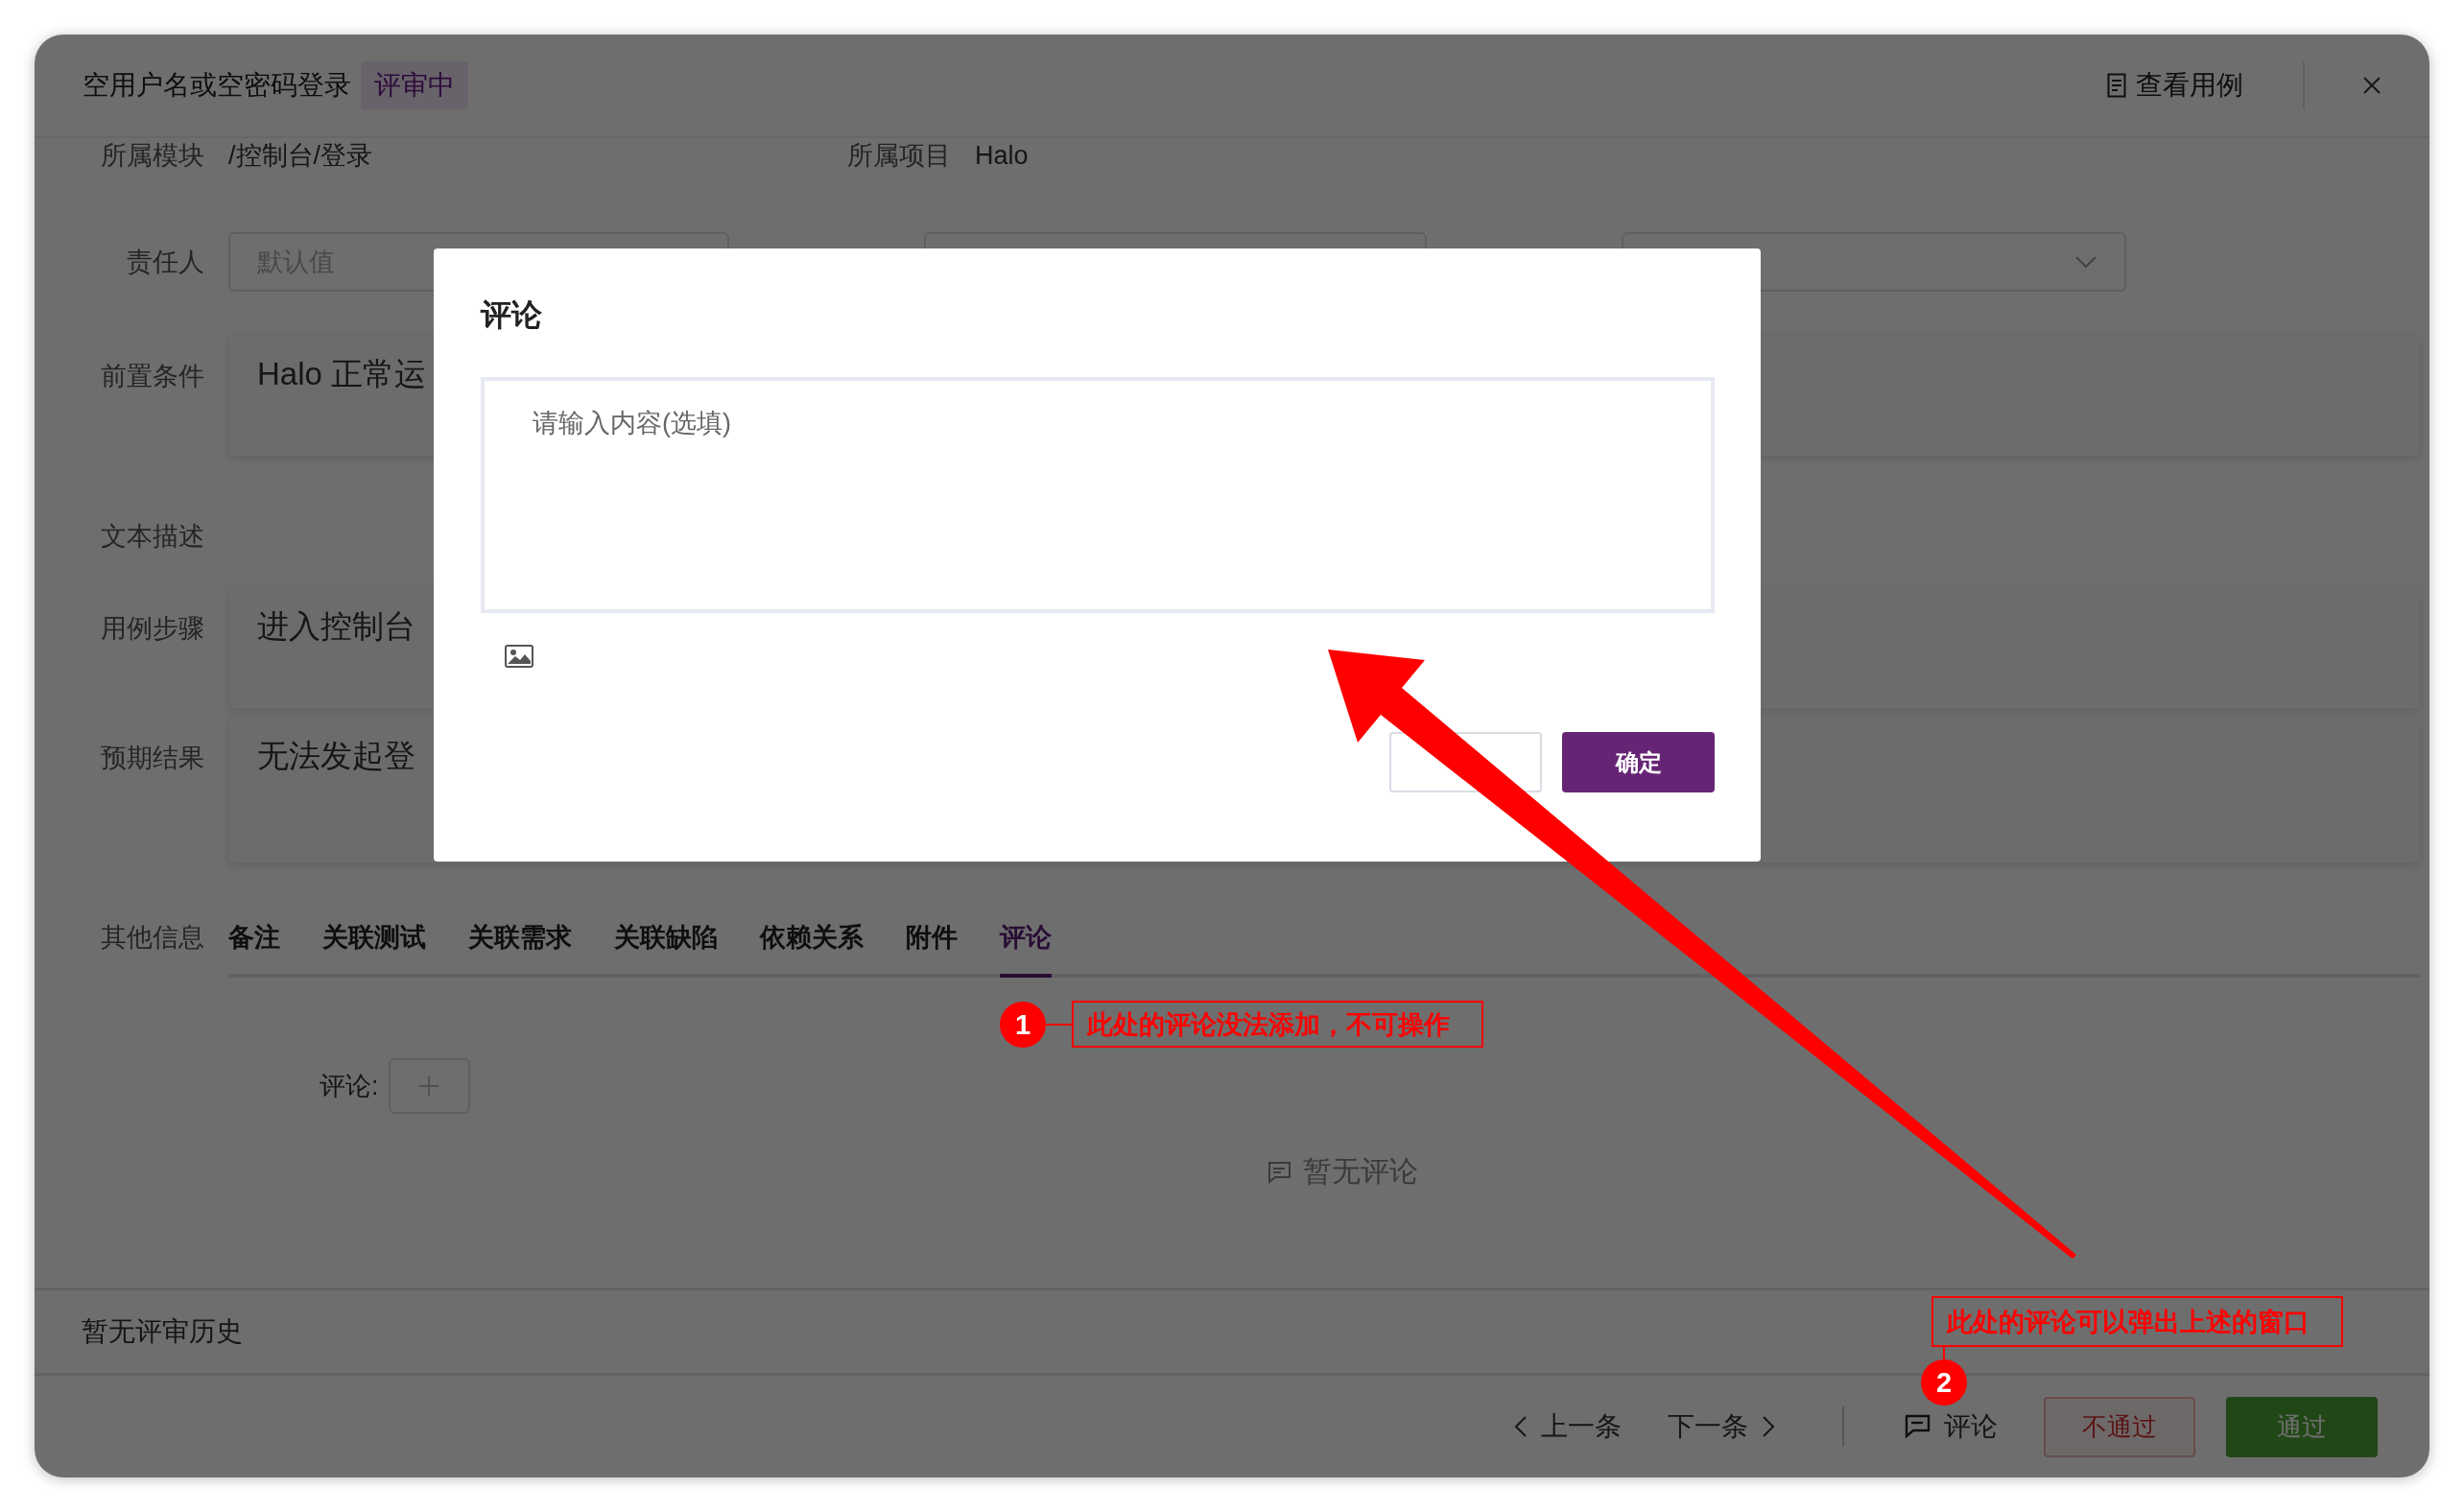 The height and width of the screenshot is (1512, 2464). Describe the element at coordinates (2302, 1426) in the screenshot. I see `approve-button: 通过` at that location.